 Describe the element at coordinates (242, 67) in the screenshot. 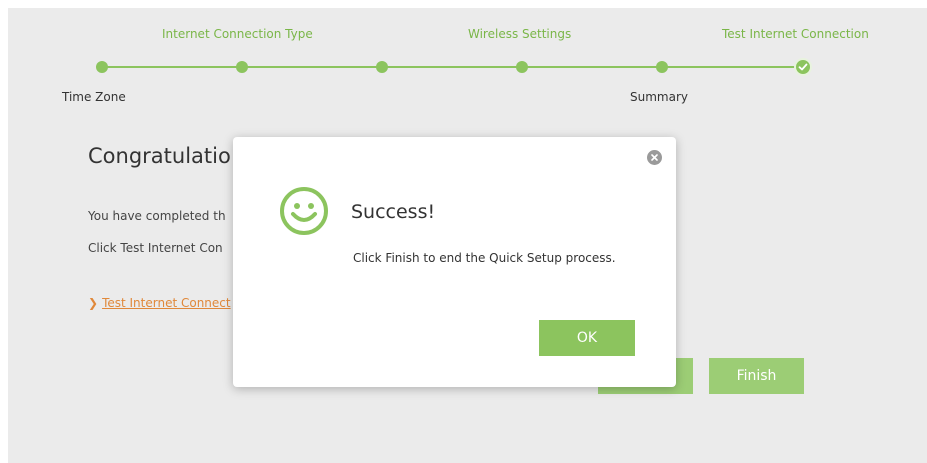

I see `step-dot-internet-connection-type` at that location.